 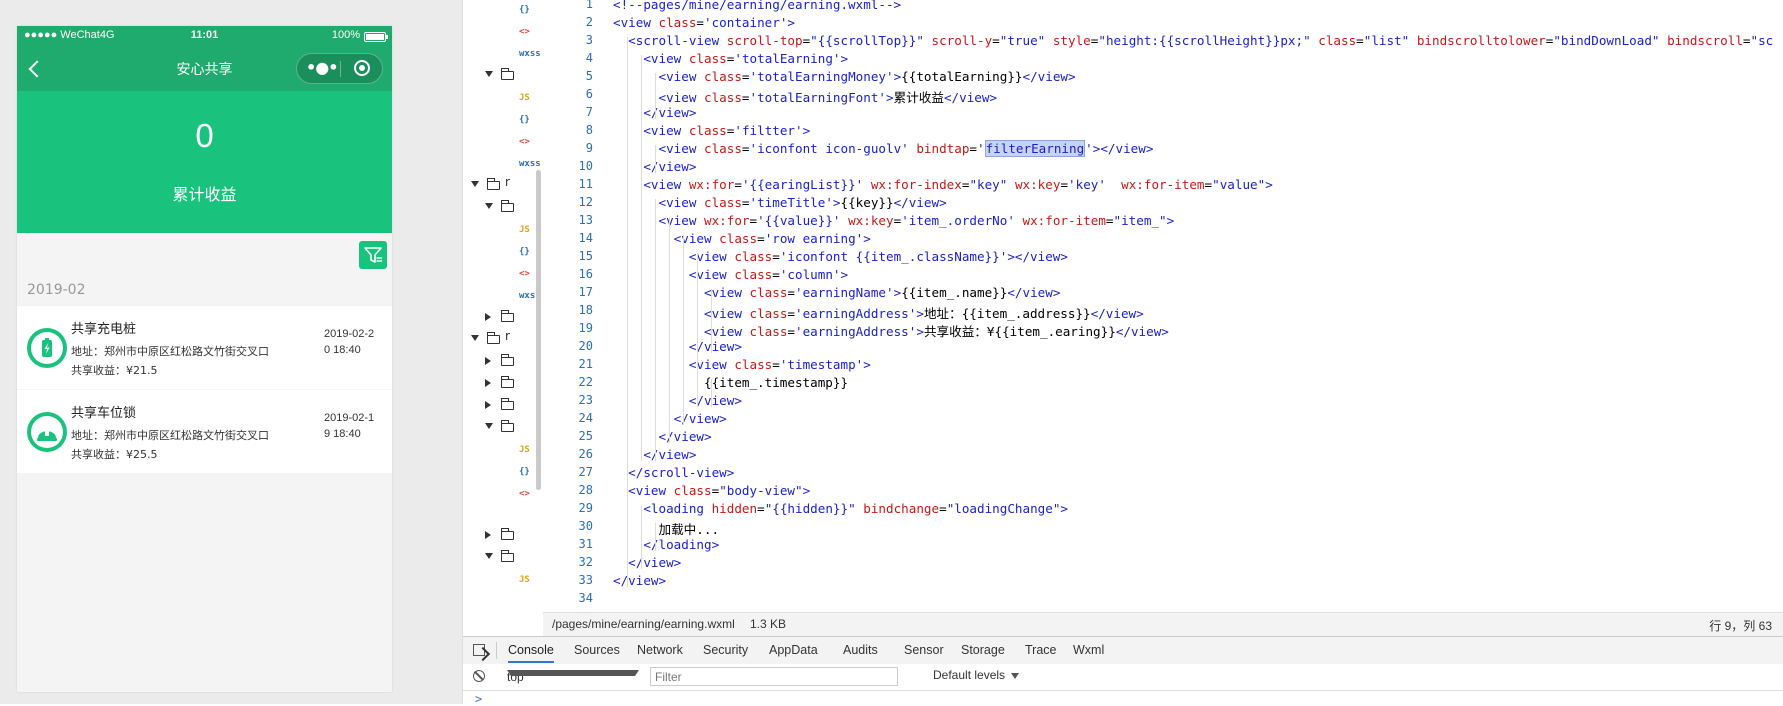 What do you see at coordinates (673, 472) in the screenshot?
I see `code-line: </scroll-view>` at bounding box center [673, 472].